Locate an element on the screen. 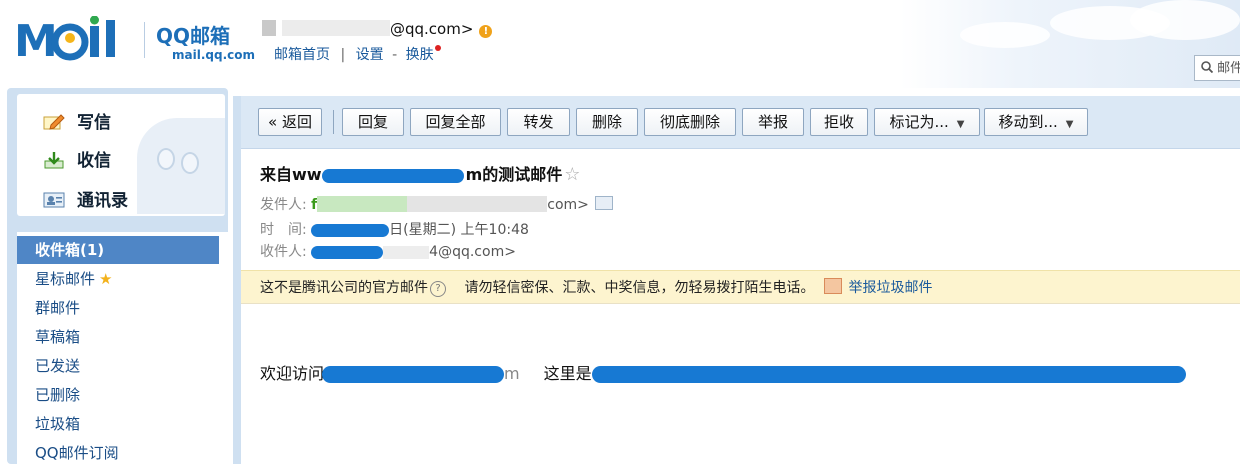  from-email-end: com> is located at coordinates (568, 205).